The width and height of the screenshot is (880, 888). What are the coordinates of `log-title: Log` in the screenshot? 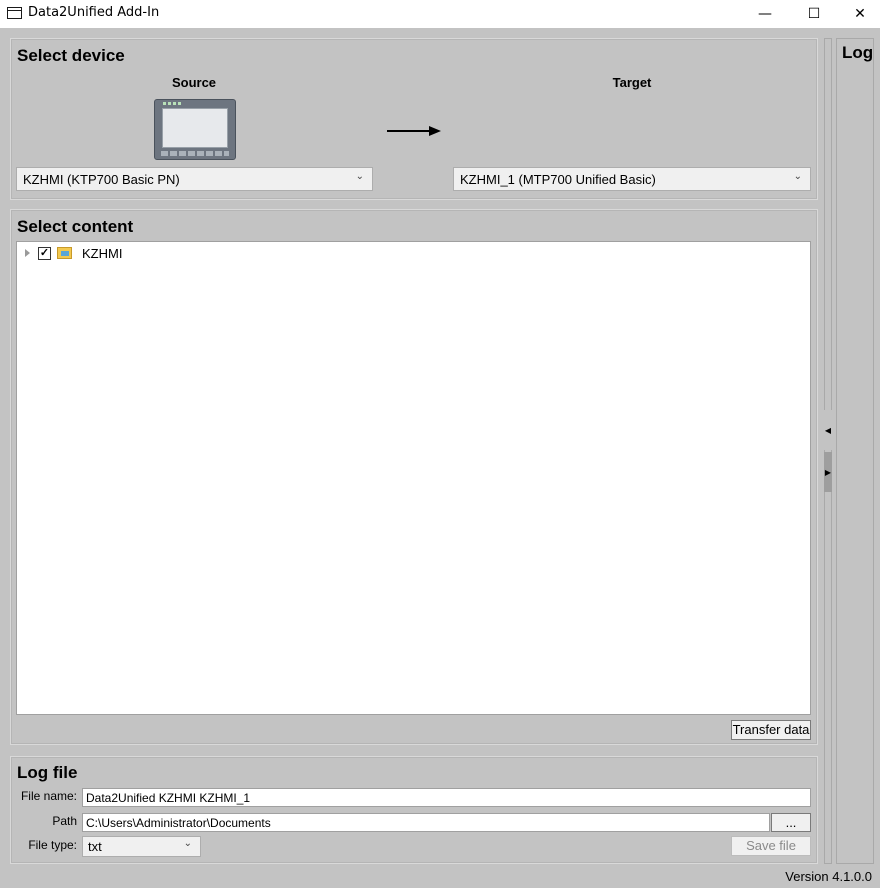 It's located at (858, 52).